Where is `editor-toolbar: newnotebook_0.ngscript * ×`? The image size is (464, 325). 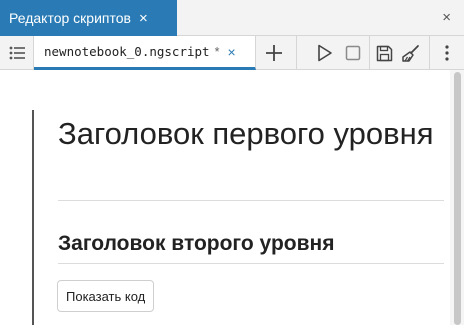
editor-toolbar: newnotebook_0.ngscript * × is located at coordinates (232, 53).